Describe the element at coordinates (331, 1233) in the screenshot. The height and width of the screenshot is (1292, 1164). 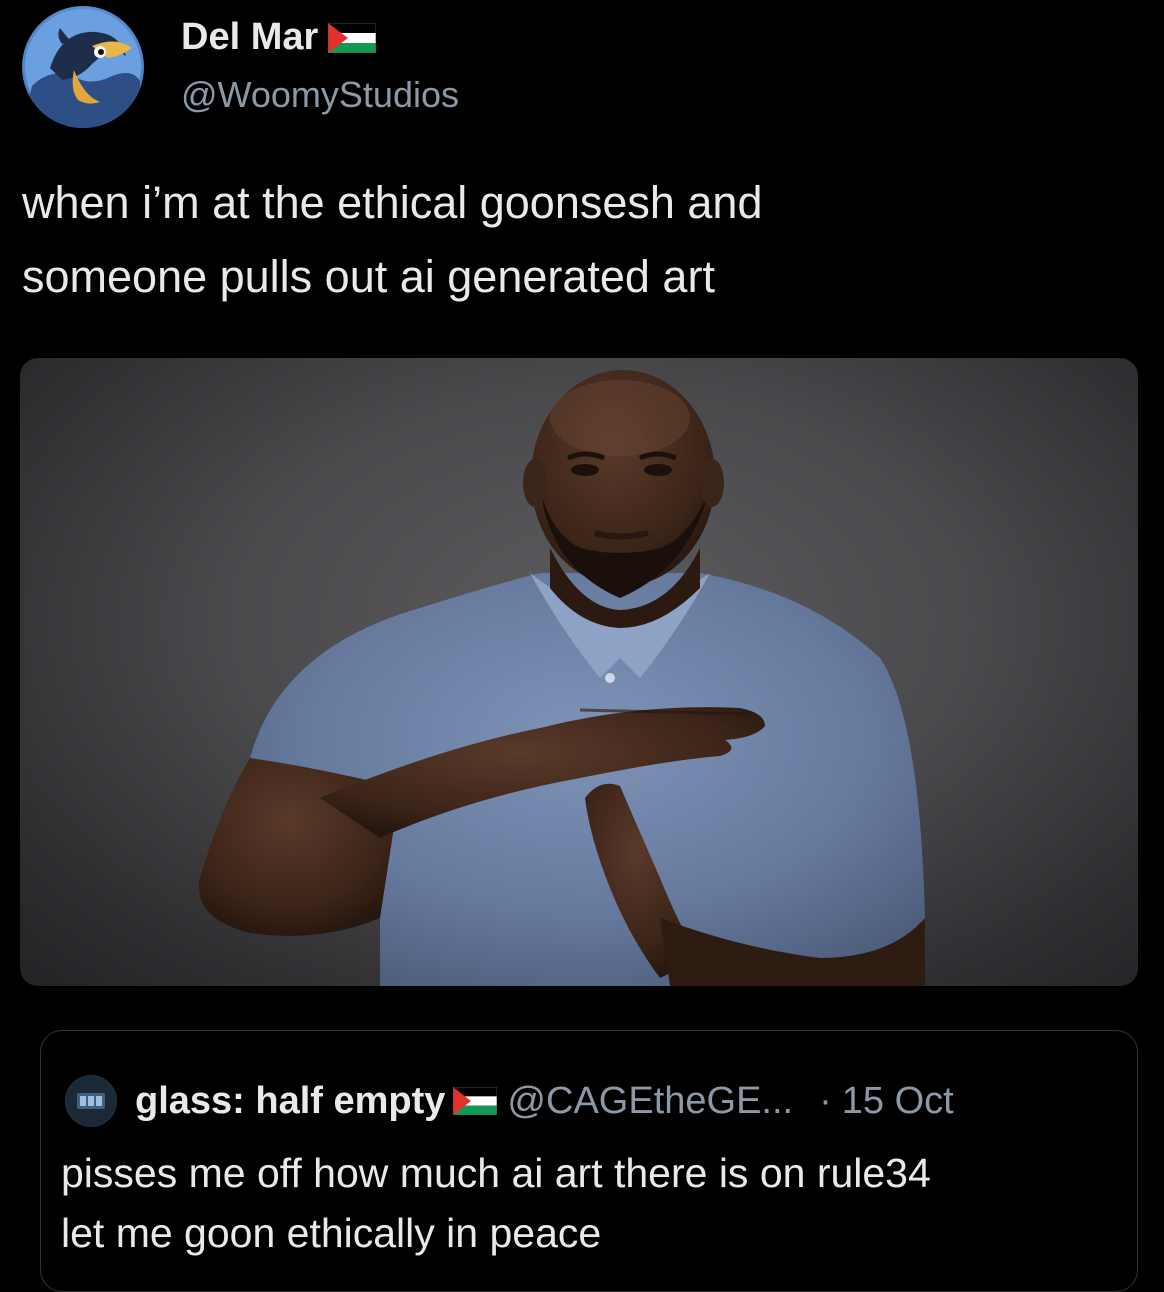
I see `quote-text-line: let me goon ethically in peace` at that location.